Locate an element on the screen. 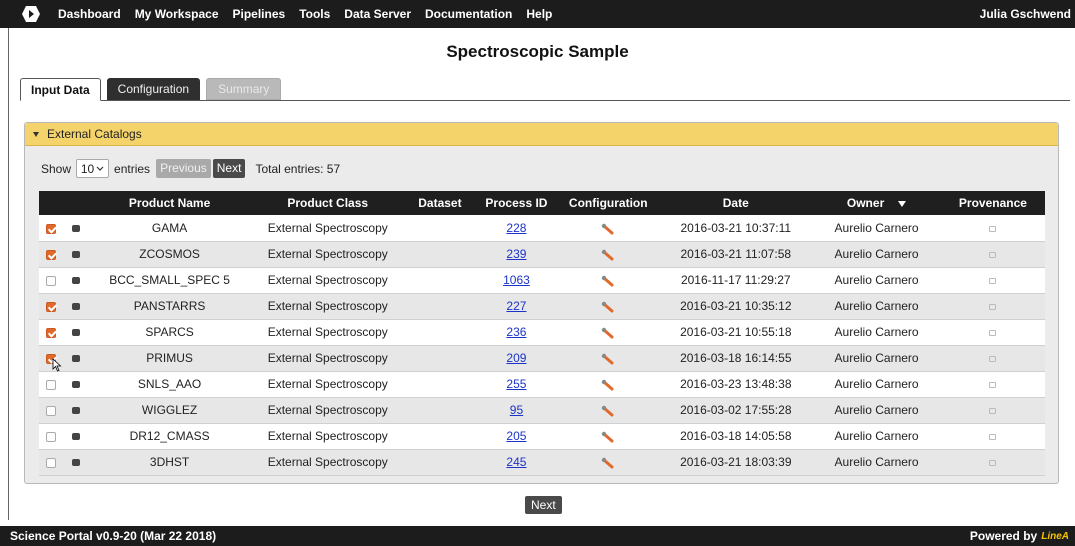  product-name-cell: DR12_CMASS is located at coordinates (169, 436).